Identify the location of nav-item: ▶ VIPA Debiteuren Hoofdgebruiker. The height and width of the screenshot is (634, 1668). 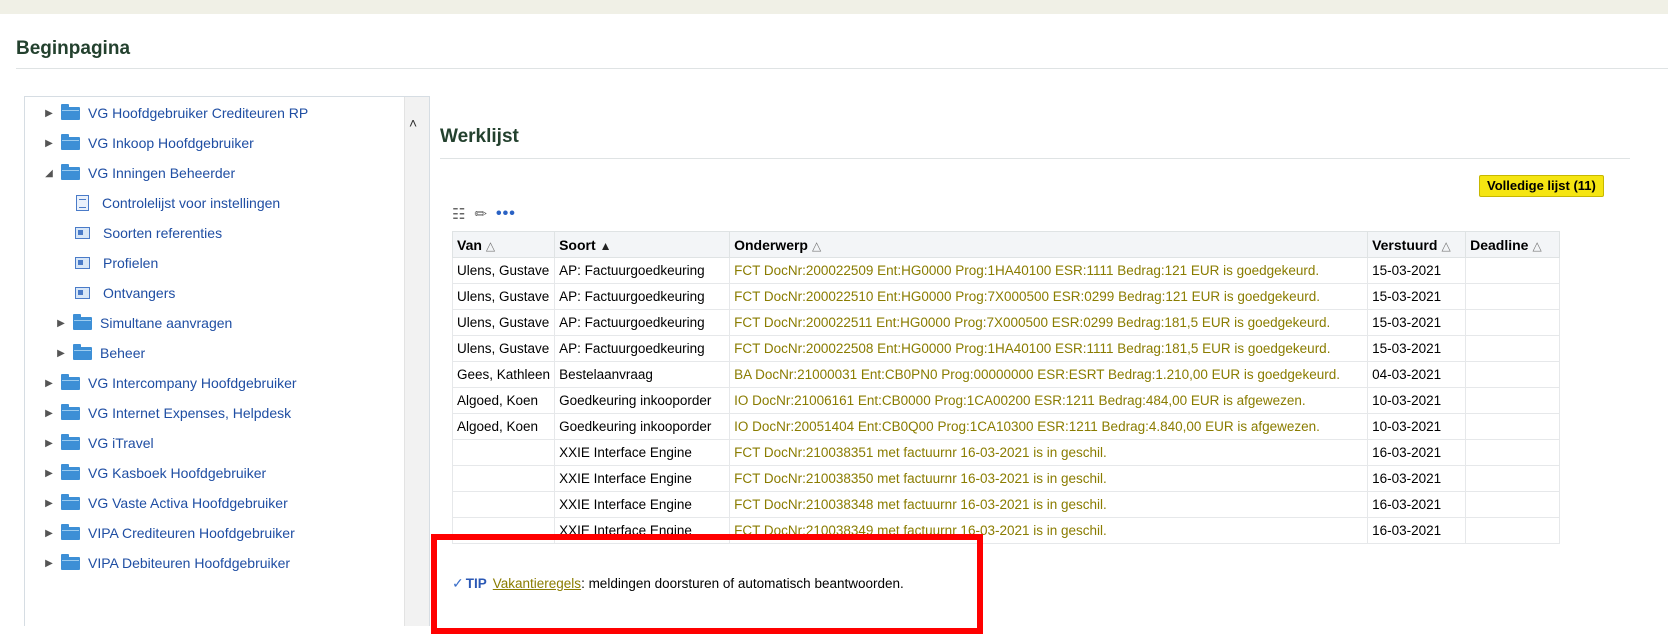
(166, 563).